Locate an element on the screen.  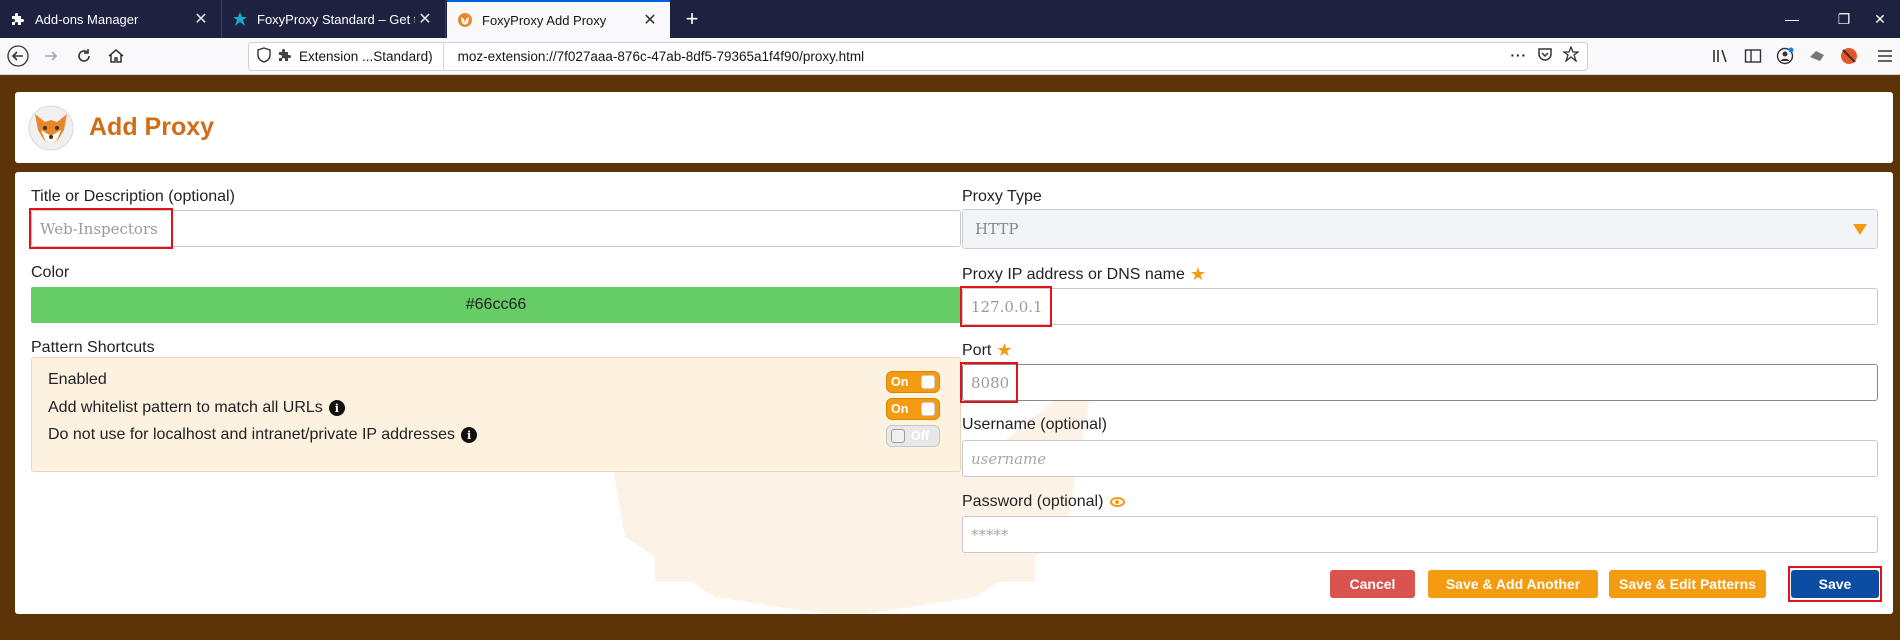
foxyproxy-star-icon is located at coordinates (240, 19).